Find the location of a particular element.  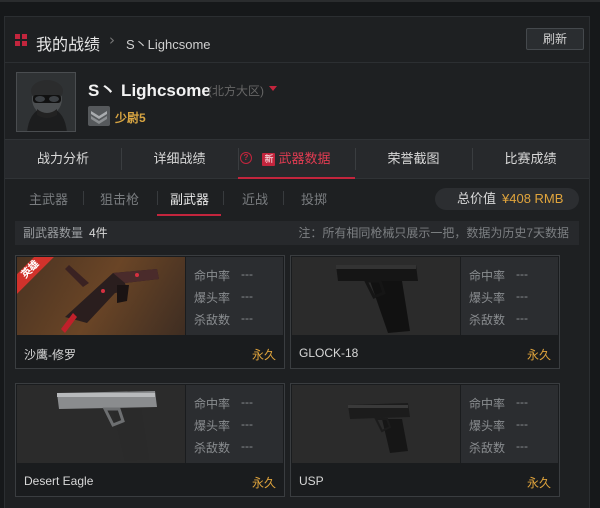

main-tabs: 战力分析 详细战绩 新武器数据 荣誉截图 比赛成绩 is located at coordinates (297, 159).